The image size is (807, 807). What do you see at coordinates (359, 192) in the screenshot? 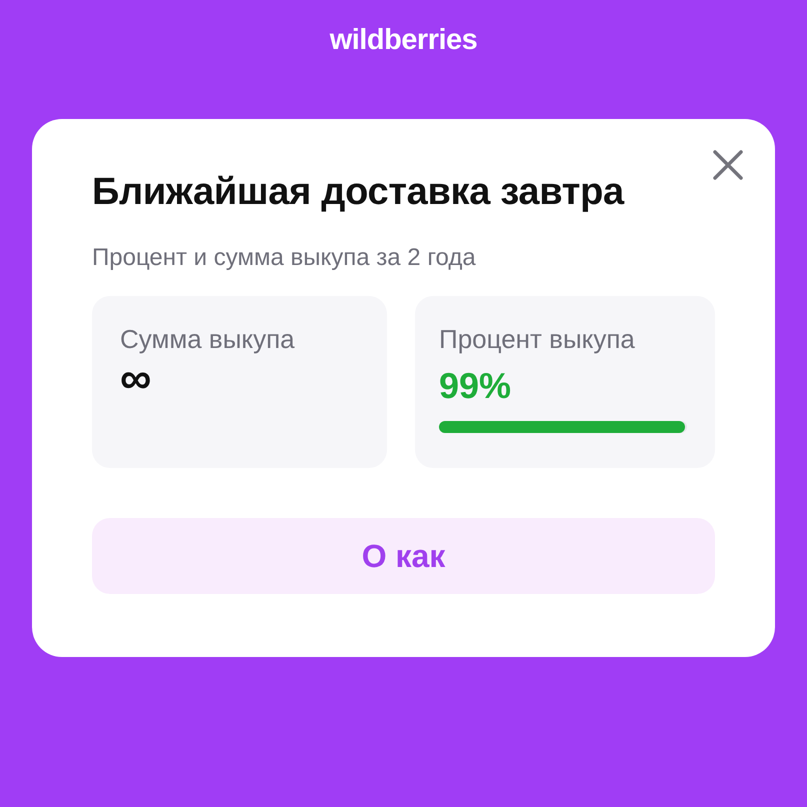
I see `dialog-title: Ближайшая доставка завтра` at bounding box center [359, 192].